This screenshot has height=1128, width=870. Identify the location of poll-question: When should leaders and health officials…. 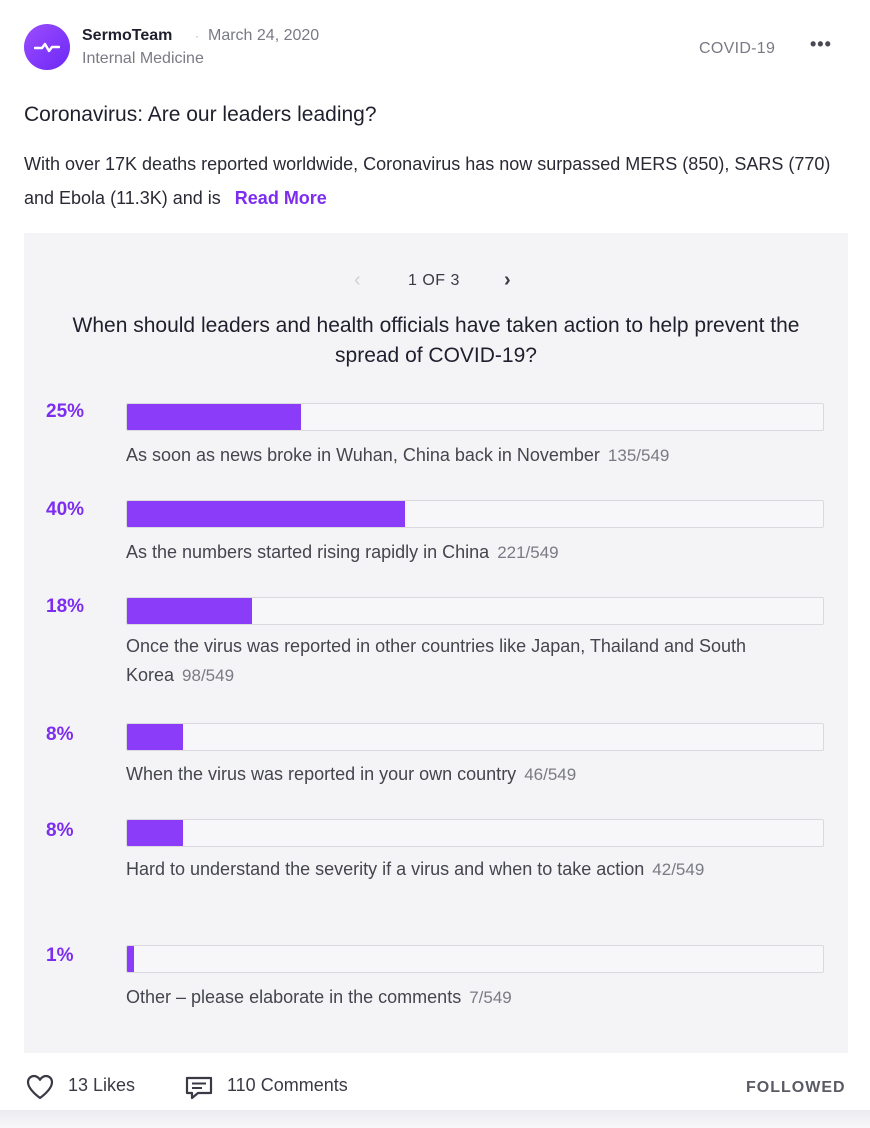
(436, 340).